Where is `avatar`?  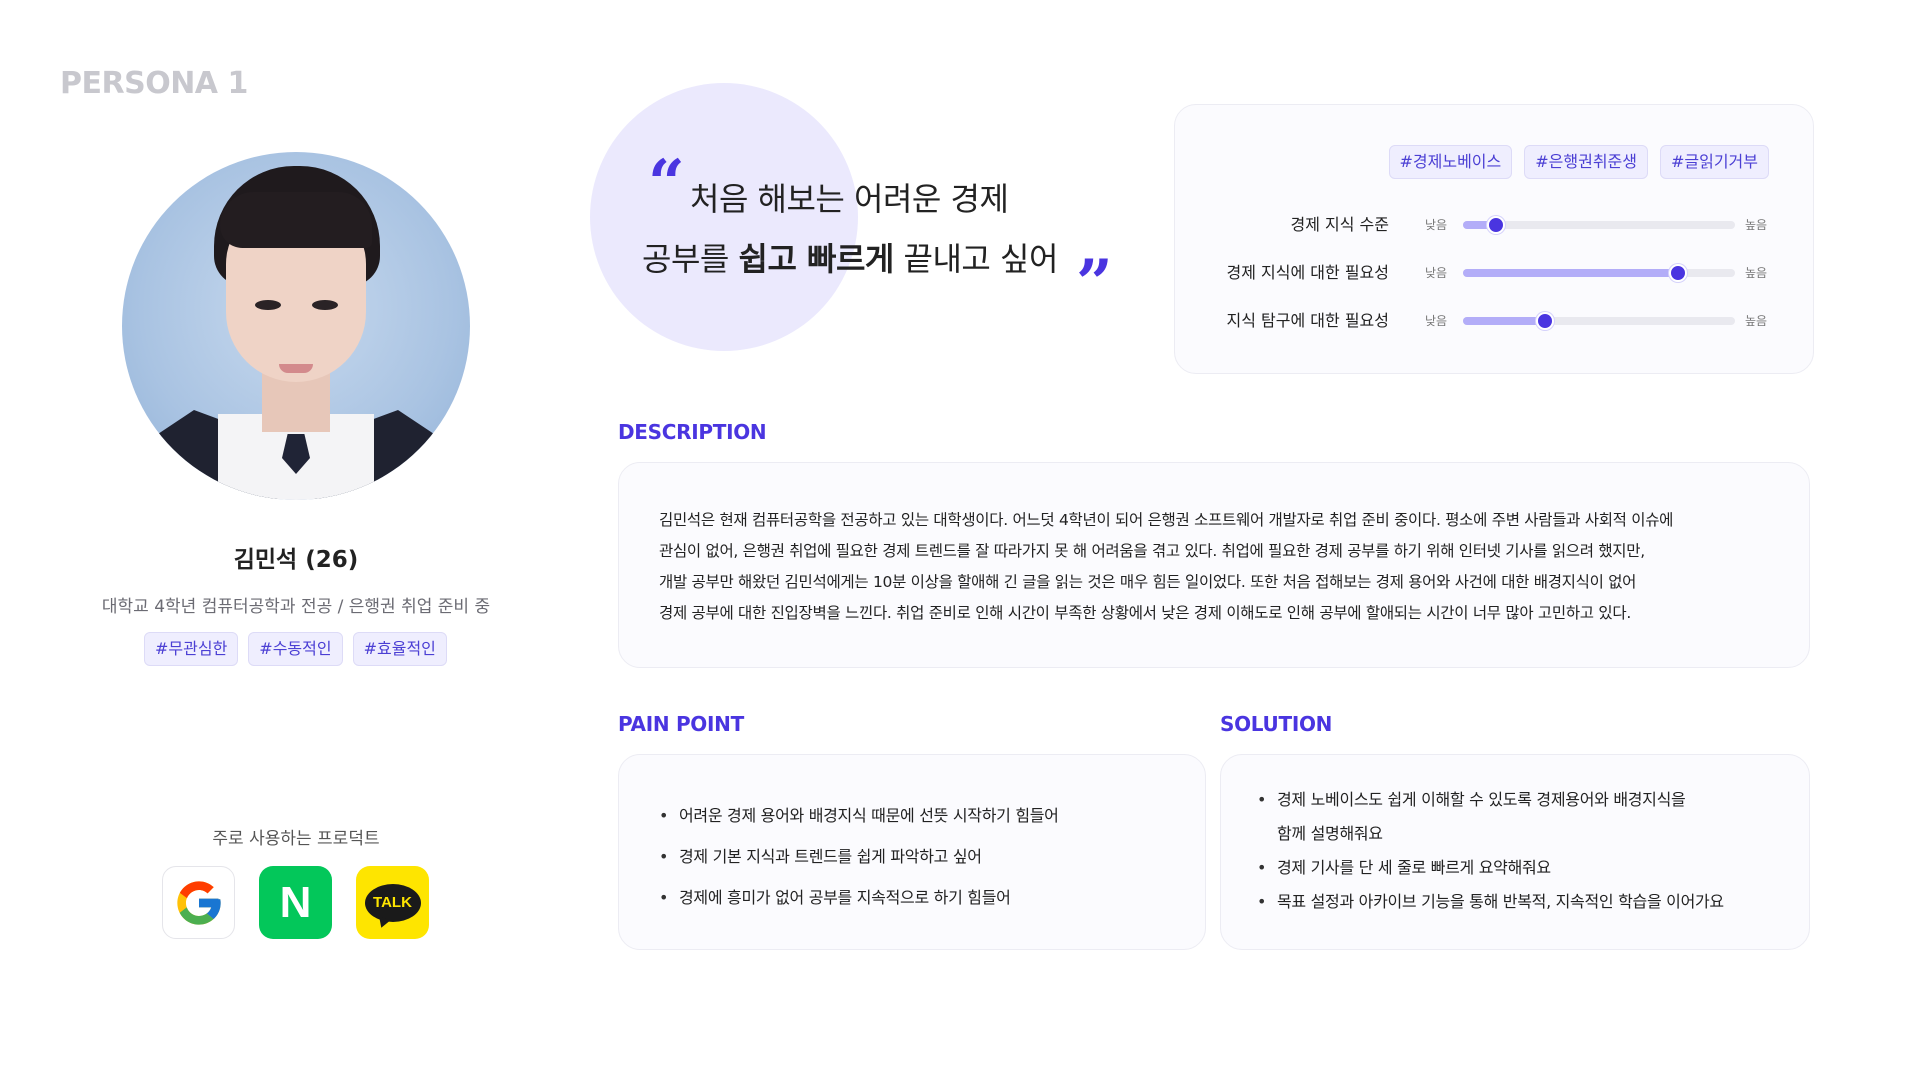 avatar is located at coordinates (296, 326).